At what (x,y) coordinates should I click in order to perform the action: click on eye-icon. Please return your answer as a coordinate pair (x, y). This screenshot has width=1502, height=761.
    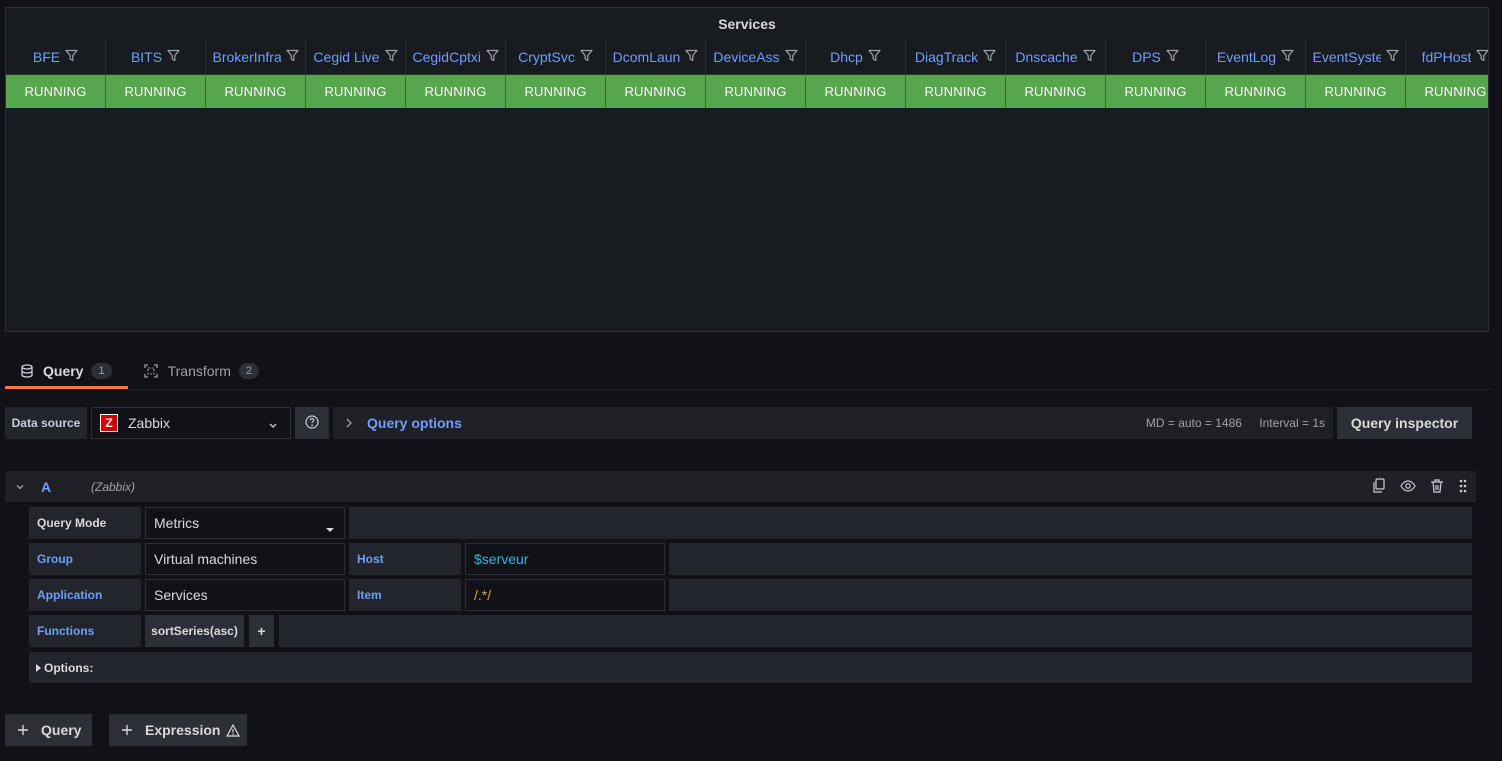
    Looking at the image, I should click on (1408, 487).